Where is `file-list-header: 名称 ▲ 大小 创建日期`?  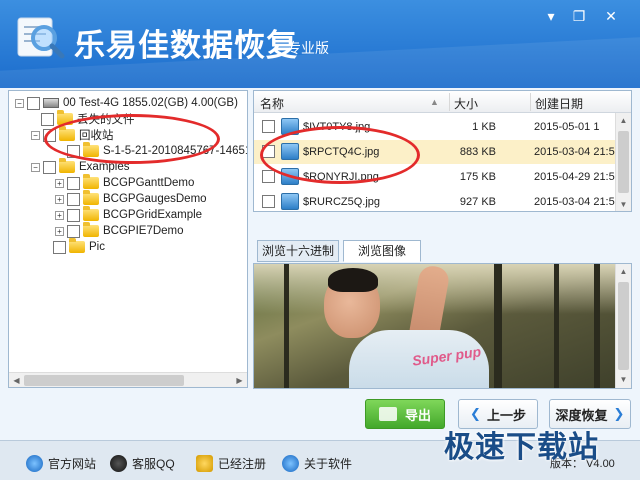 file-list-header: 名称 ▲ 大小 创建日期 is located at coordinates (442, 102).